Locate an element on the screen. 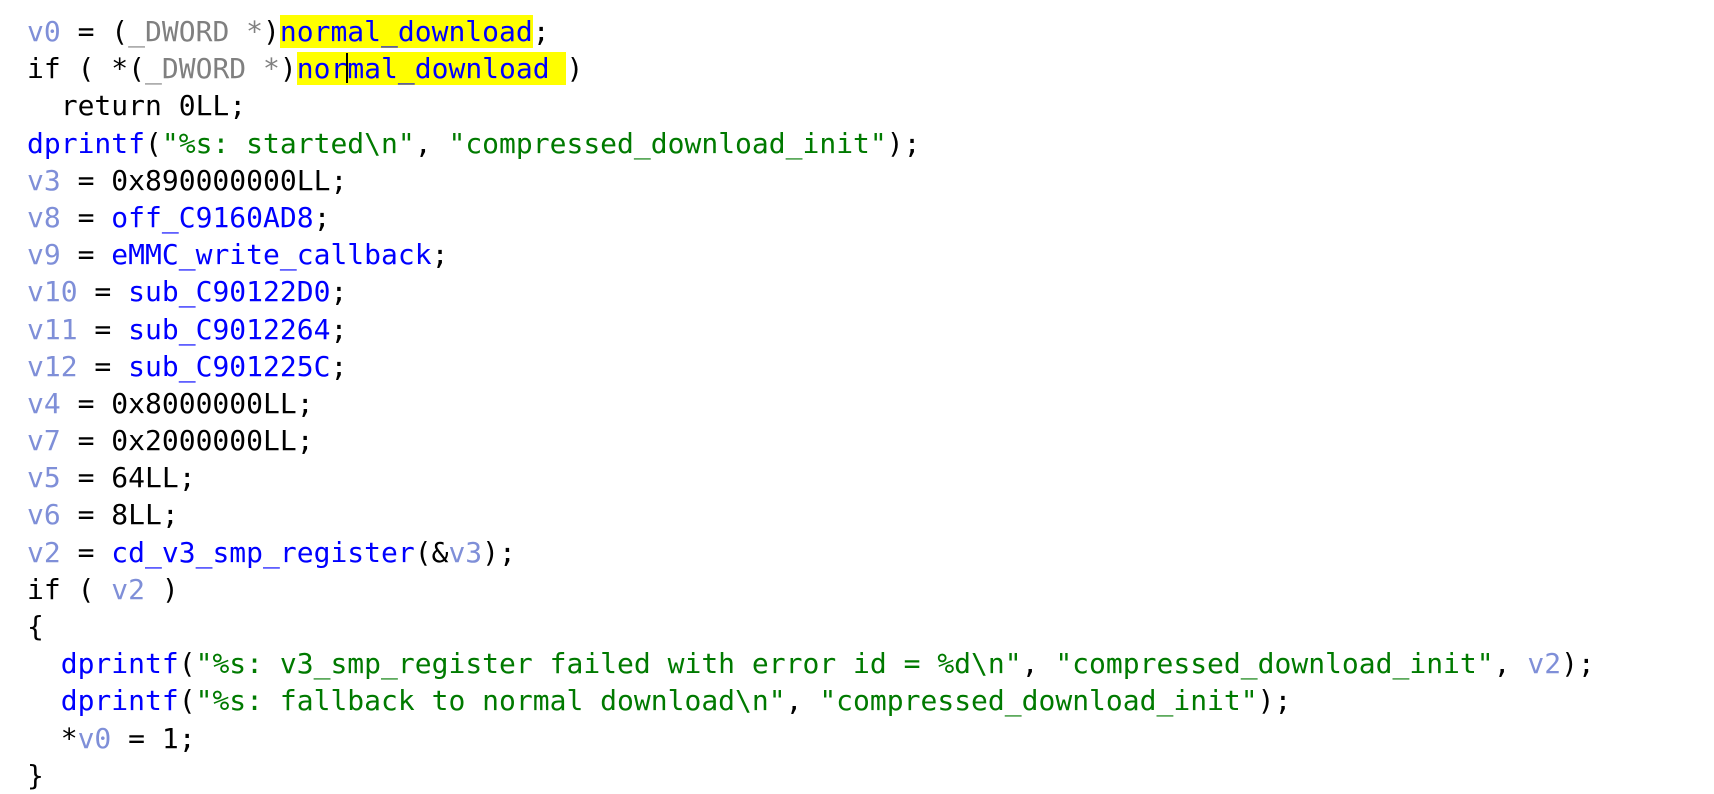 The height and width of the screenshot is (794, 1714). code-text: (& is located at coordinates (431, 552).